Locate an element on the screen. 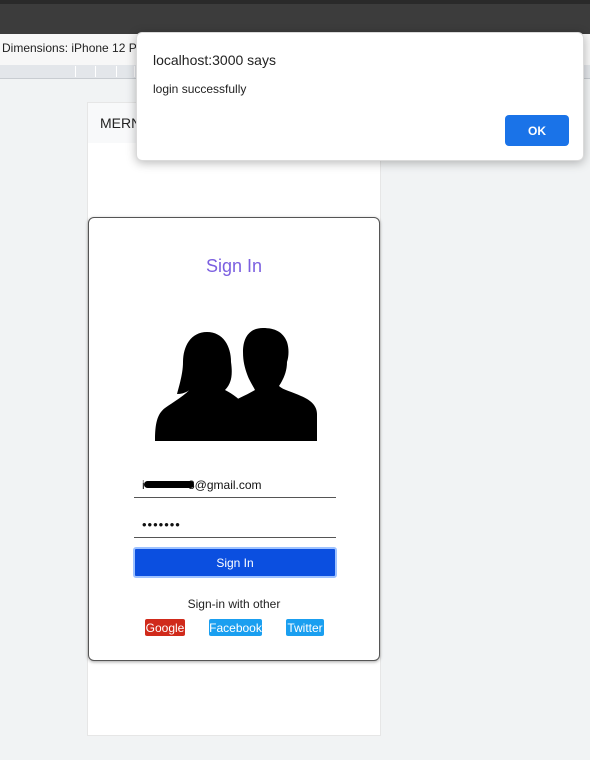 The width and height of the screenshot is (590, 760). signin-button: Sign In is located at coordinates (235, 562).